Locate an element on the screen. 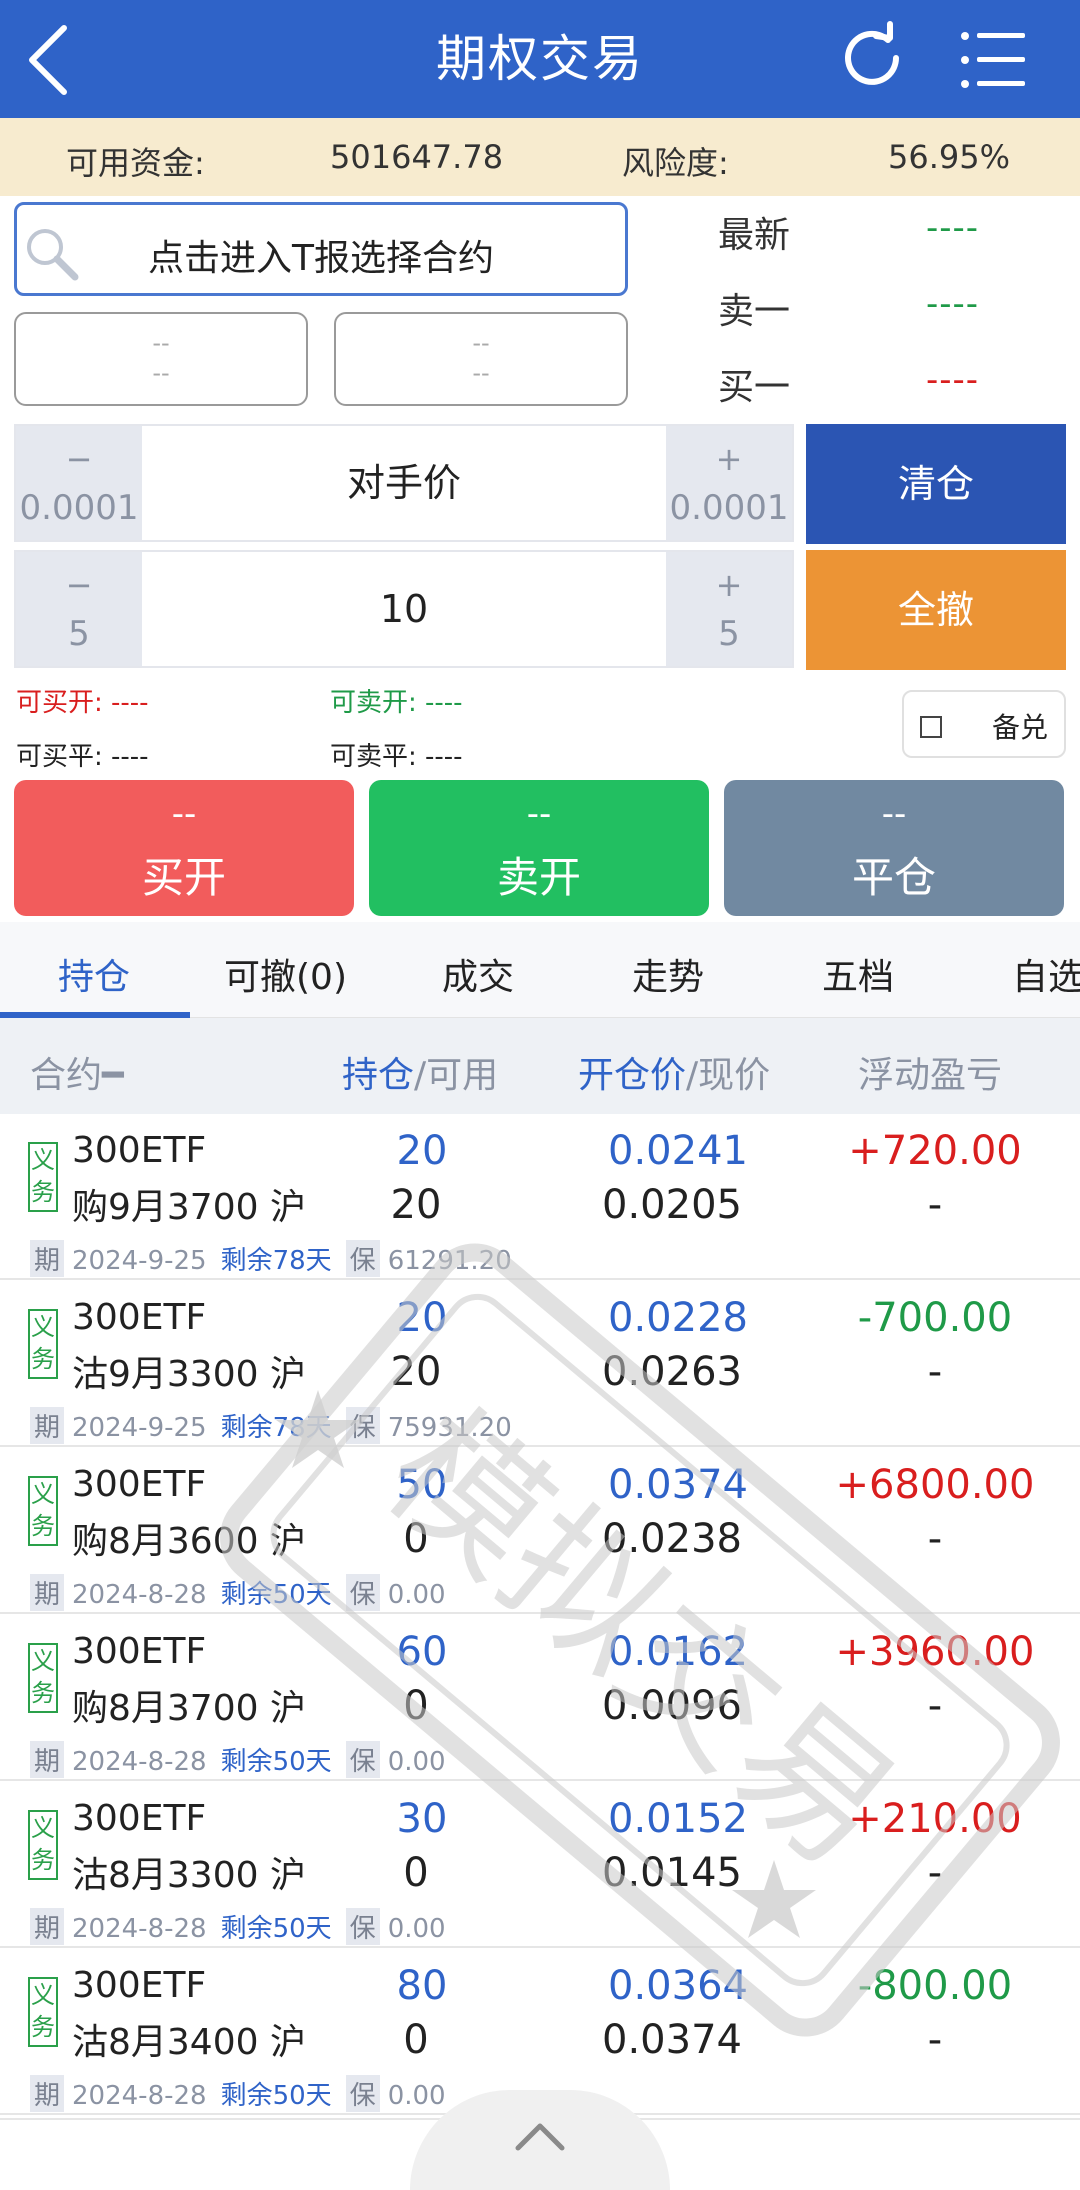  quantity-input: 10 is located at coordinates (404, 609).